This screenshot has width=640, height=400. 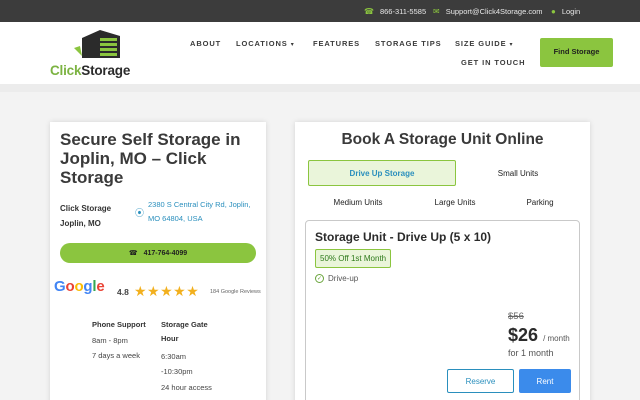 I want to click on topbar-email-link: ✉ Support@Click4Storage.com, so click(x=488, y=11).